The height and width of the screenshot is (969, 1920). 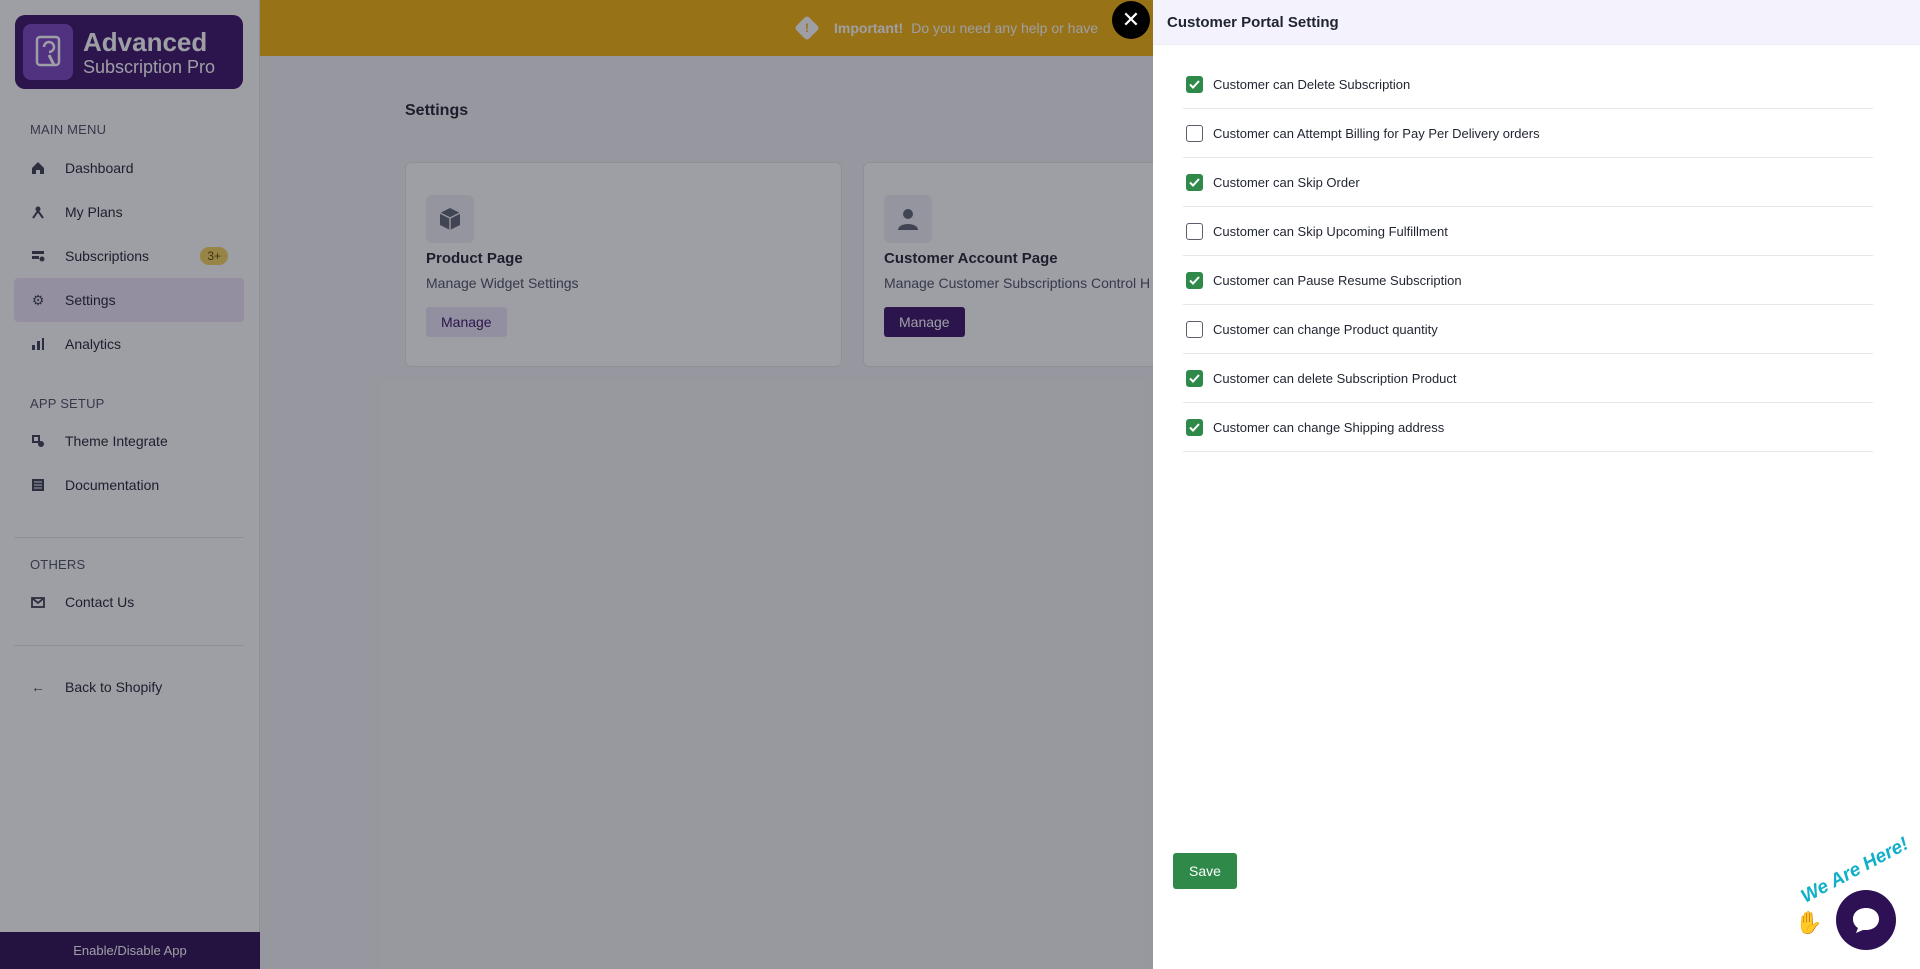 What do you see at coordinates (1205, 871) in the screenshot?
I see `save-button: Save` at bounding box center [1205, 871].